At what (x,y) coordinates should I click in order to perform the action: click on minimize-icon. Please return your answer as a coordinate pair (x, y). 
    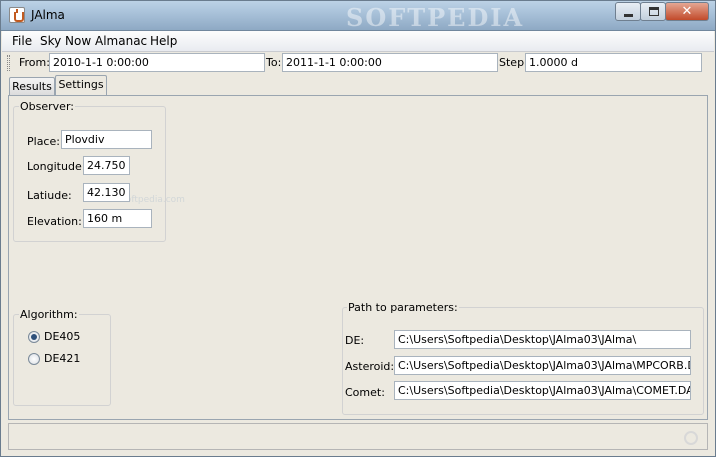
    Looking at the image, I should click on (628, 15).